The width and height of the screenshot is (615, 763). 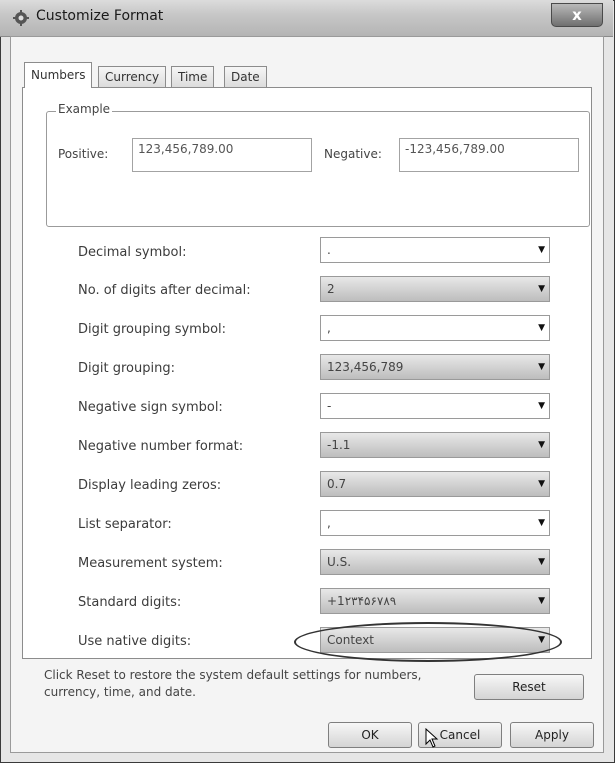 What do you see at coordinates (126, 368) in the screenshot?
I see `digit-grouping-label: Digit grouping:` at bounding box center [126, 368].